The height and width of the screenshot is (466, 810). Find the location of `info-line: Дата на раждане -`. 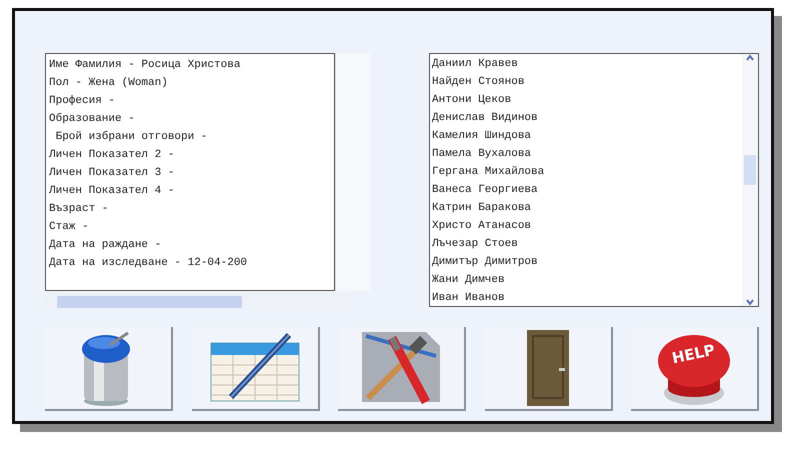

info-line: Дата на раждане - is located at coordinates (105, 245).